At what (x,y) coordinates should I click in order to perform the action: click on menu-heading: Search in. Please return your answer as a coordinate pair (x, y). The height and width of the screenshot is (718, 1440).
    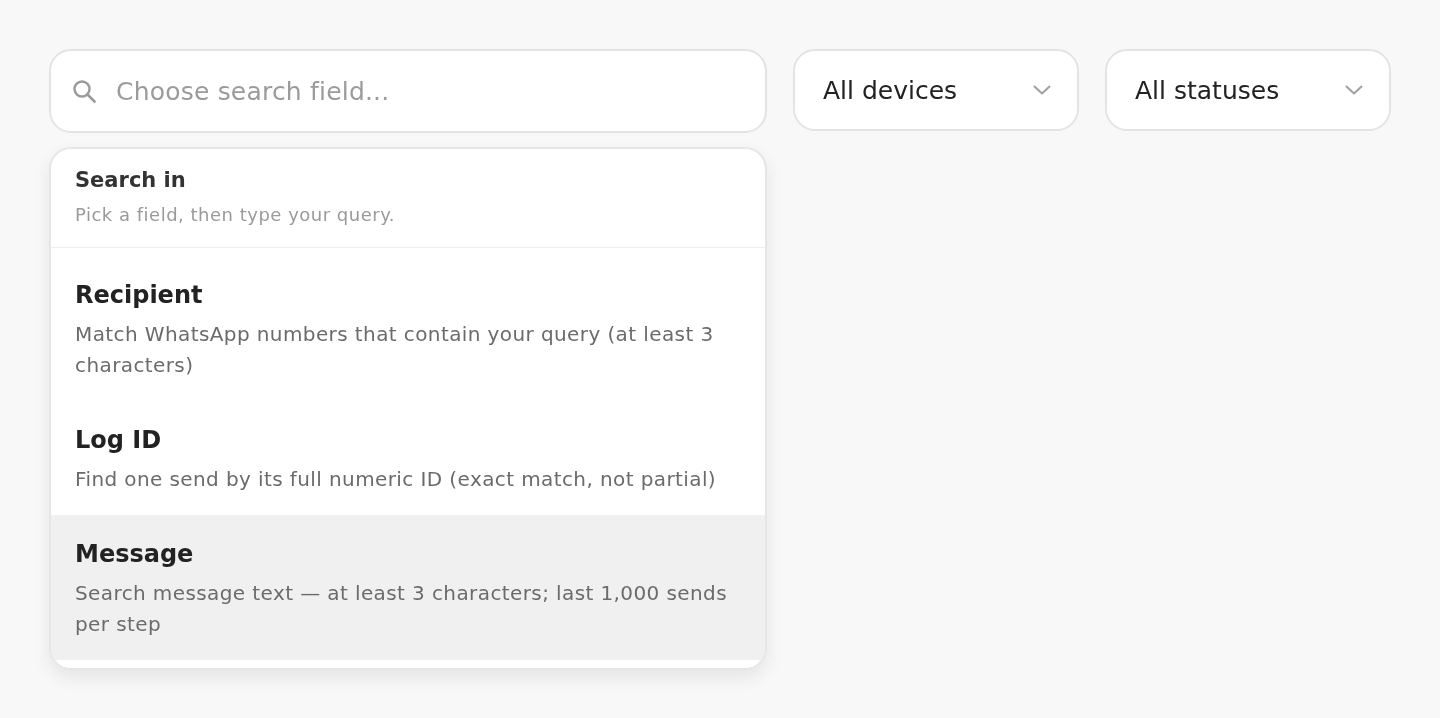
    Looking at the image, I should click on (131, 180).